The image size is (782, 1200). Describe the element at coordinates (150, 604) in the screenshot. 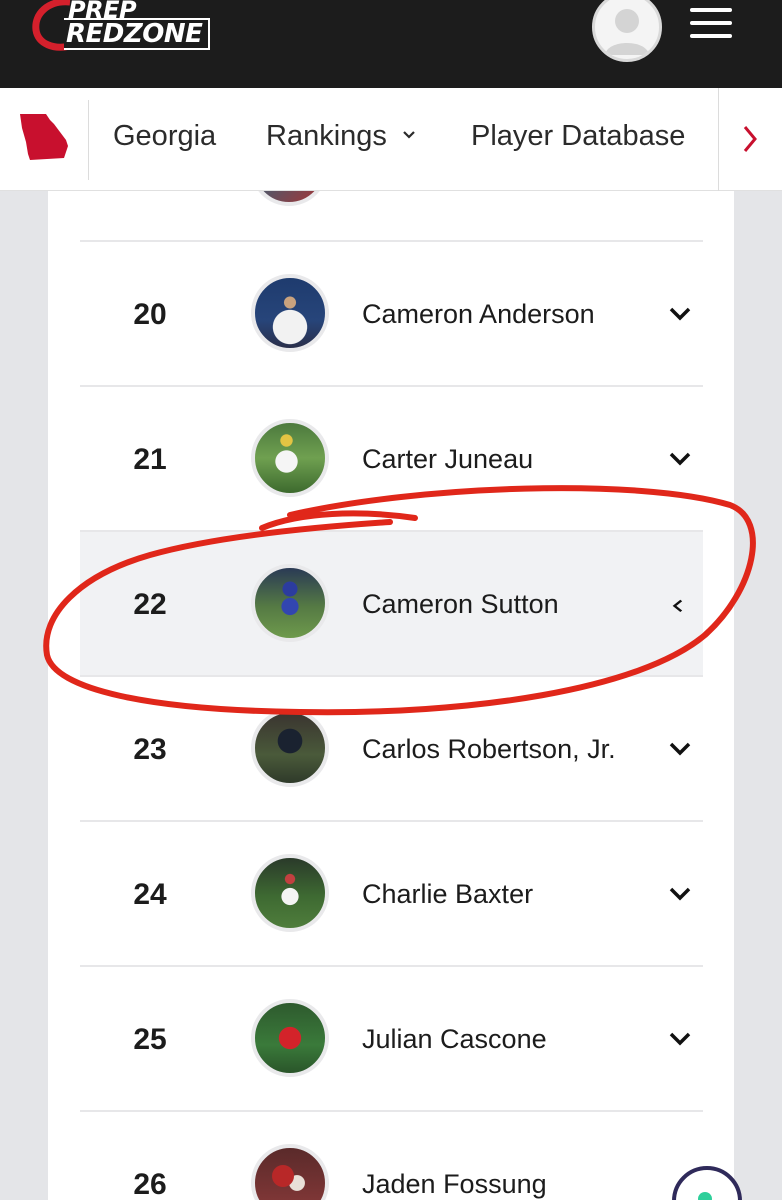

I see `rank-number: 22` at that location.